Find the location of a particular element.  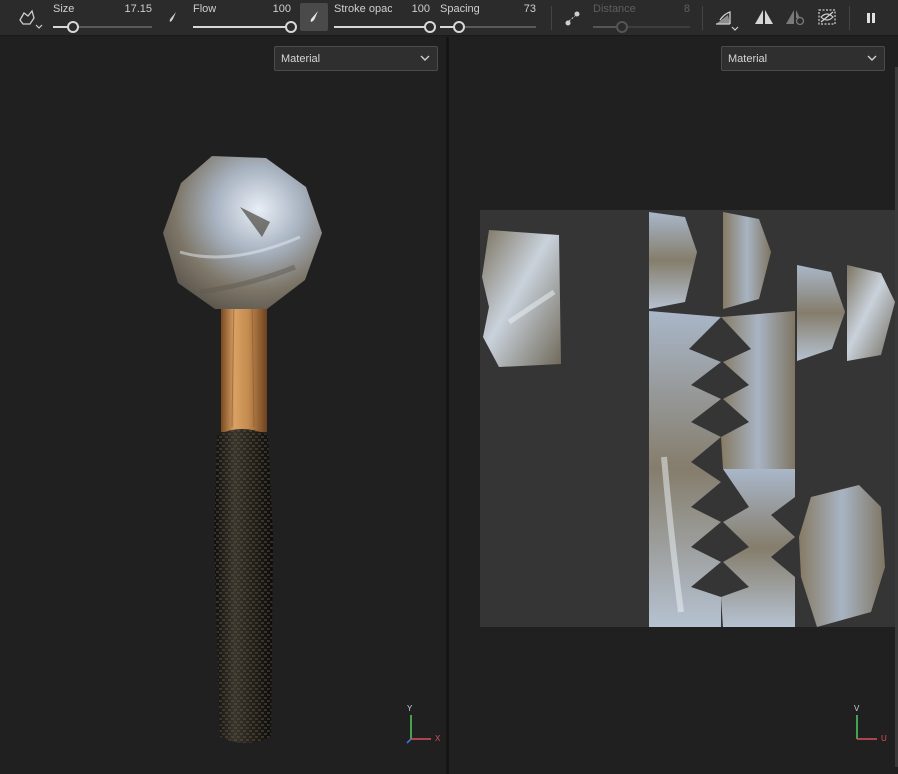

mask-icon is located at coordinates (827, 17).